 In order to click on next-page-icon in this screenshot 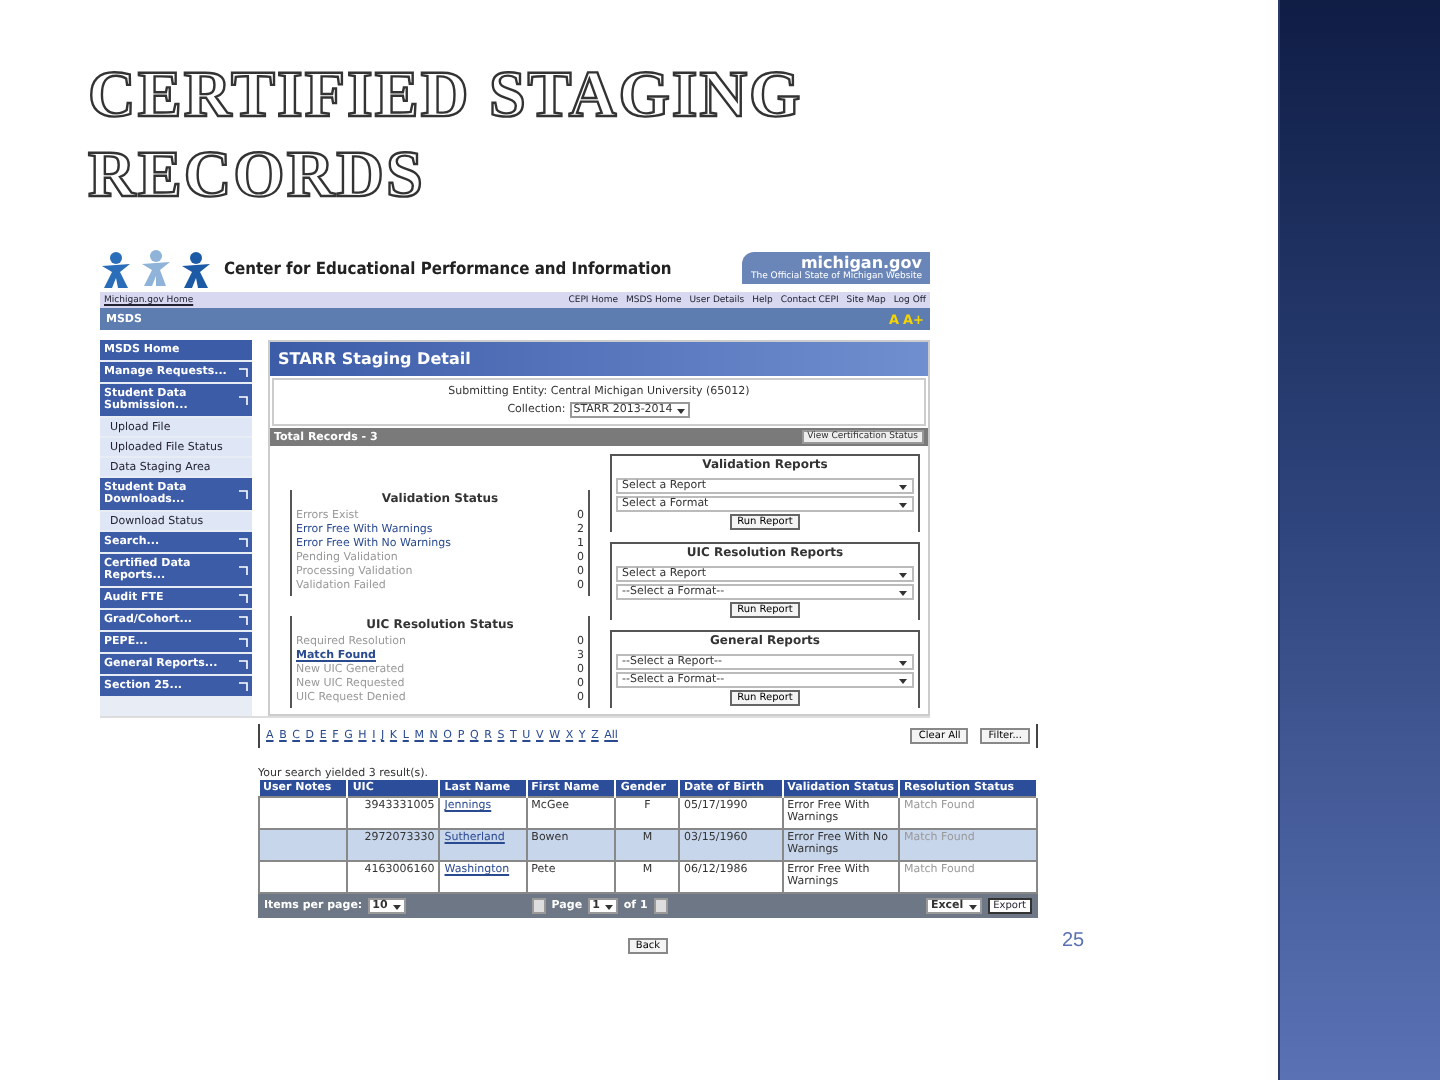, I will do `click(660, 906)`.